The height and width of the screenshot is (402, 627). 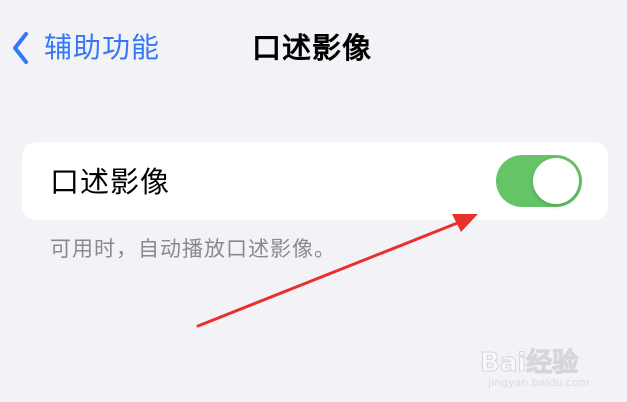 I want to click on watermark-logo: Bai经验 jingyan.baidu.com, so click(x=549, y=368).